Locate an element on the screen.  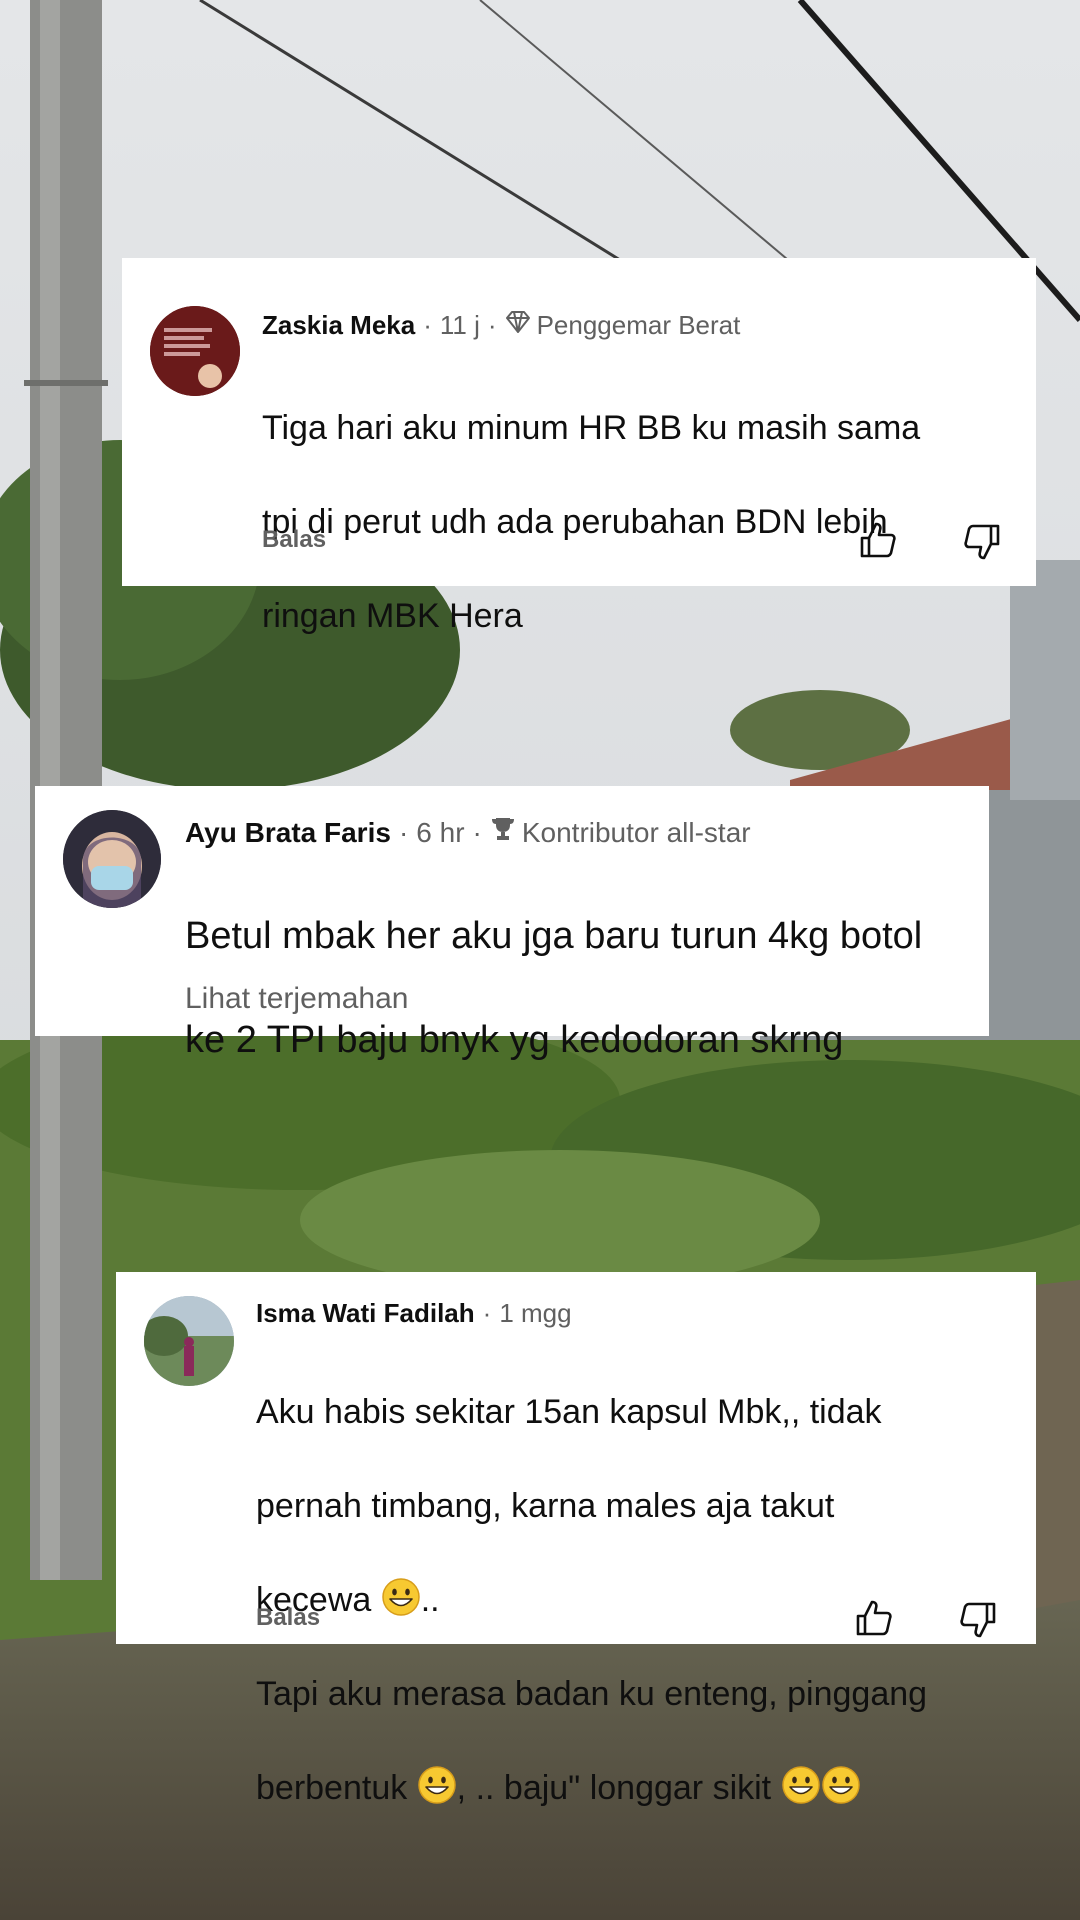
comment-meta: Zaskia Meka · 11 j · Penggemar Berat is located at coordinates (501, 325).